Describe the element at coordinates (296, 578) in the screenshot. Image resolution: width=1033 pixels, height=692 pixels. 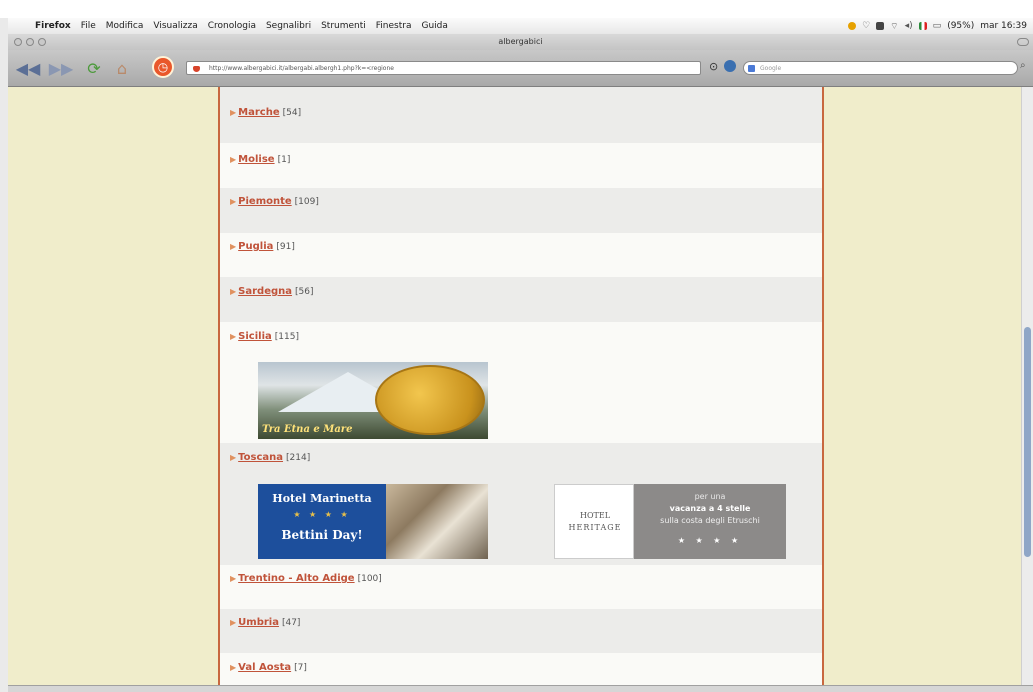
I see `region-link-trentino-alto-adige: Trentino - Alto Adige` at that location.